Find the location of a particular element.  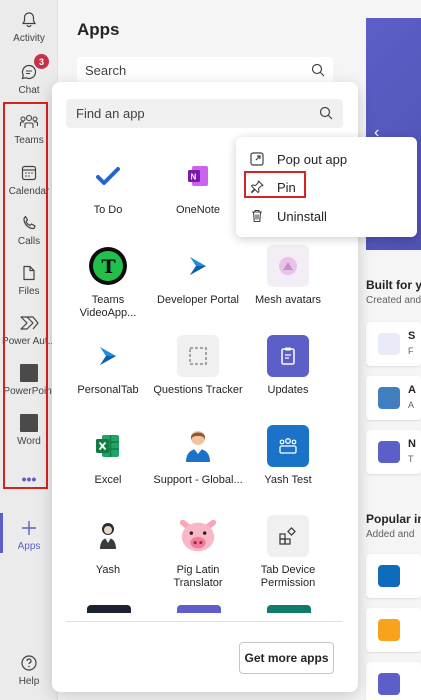

rail-item-activity: Activity is located at coordinates (29, 27).